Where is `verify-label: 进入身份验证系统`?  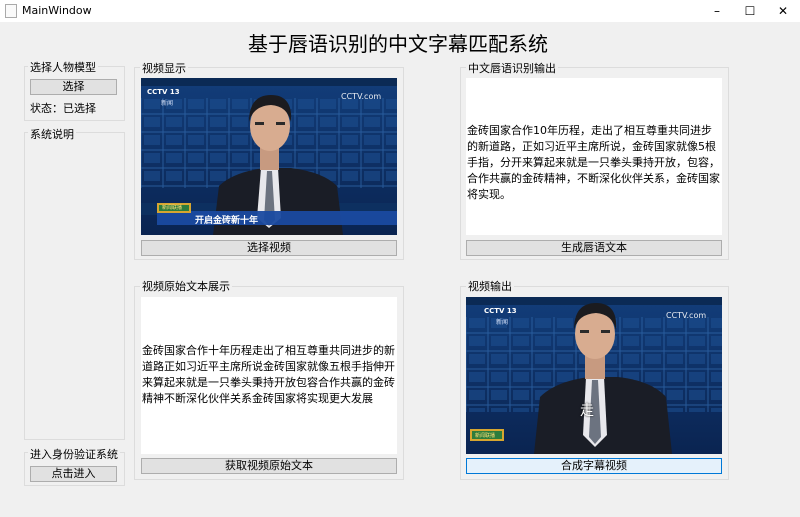
verify-label: 进入身份验证系统 is located at coordinates (74, 454).